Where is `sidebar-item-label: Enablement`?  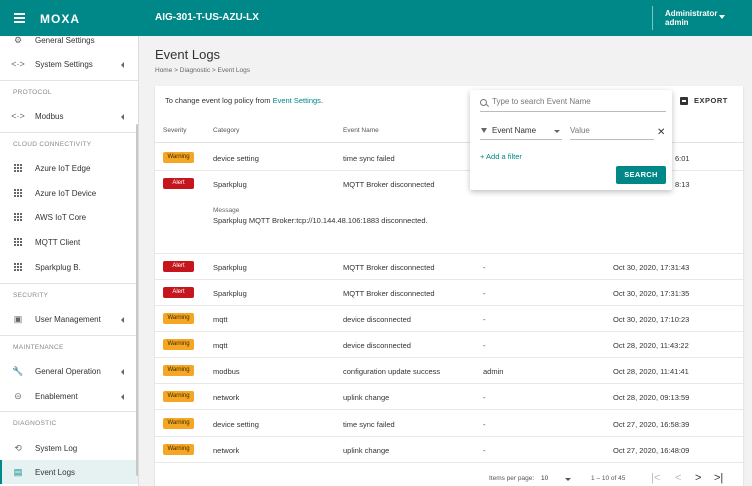 sidebar-item-label: Enablement is located at coordinates (56, 396).